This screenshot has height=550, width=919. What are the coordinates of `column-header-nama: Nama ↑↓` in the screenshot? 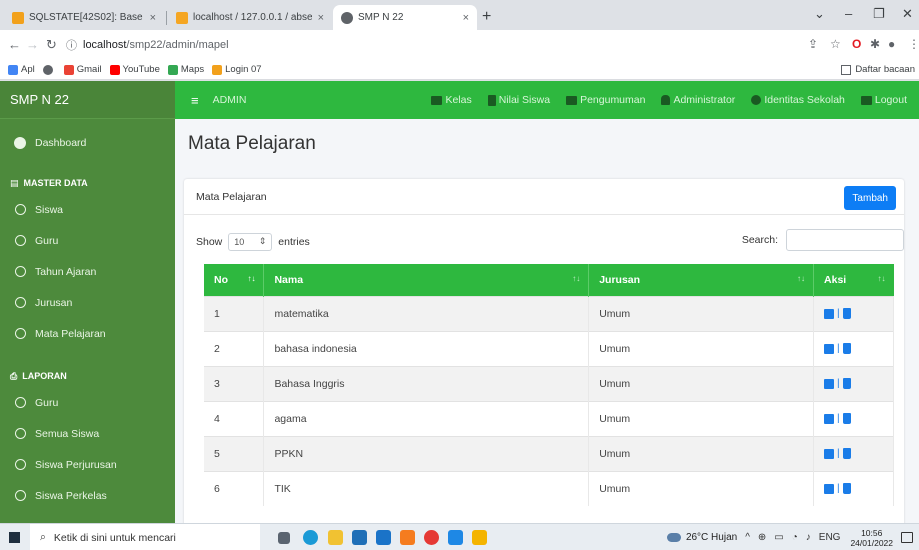 It's located at (426, 280).